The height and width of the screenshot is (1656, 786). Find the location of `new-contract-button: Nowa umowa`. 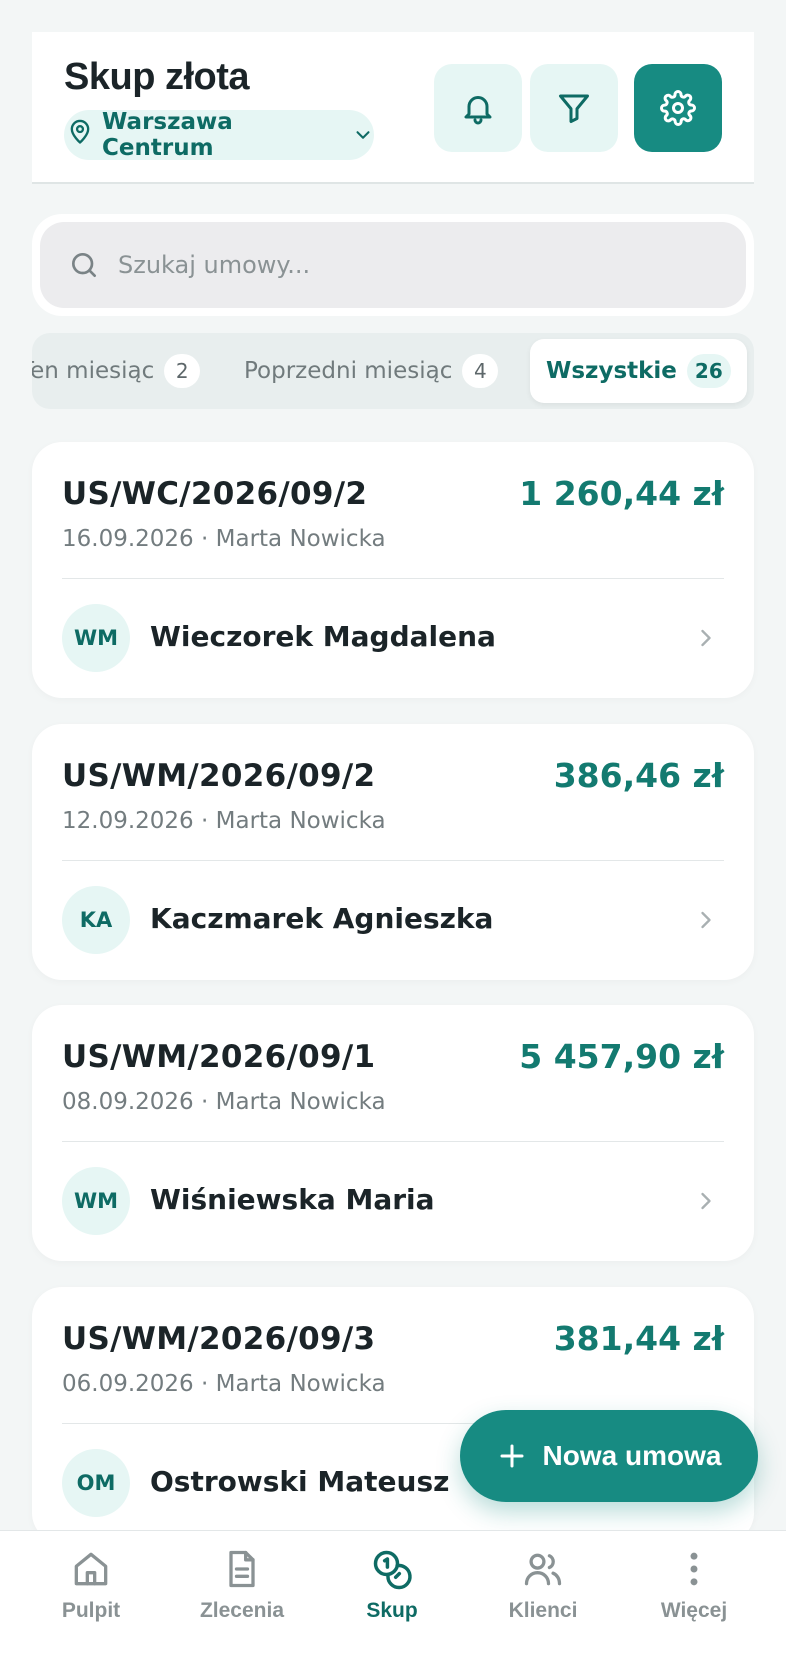

new-contract-button: Nowa umowa is located at coordinates (609, 1456).